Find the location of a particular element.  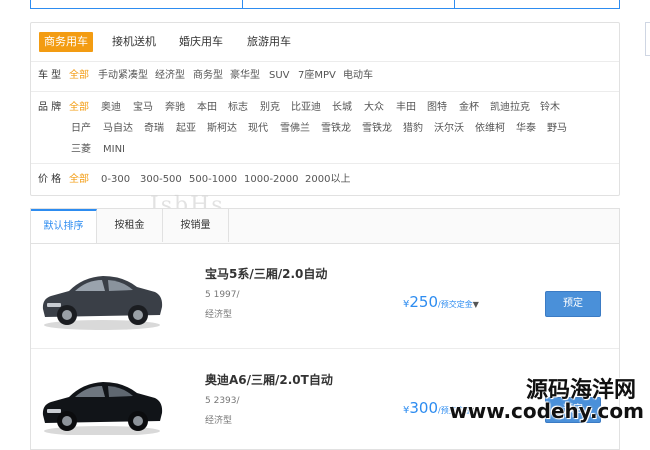

brand-option: 日产 is located at coordinates (81, 129).